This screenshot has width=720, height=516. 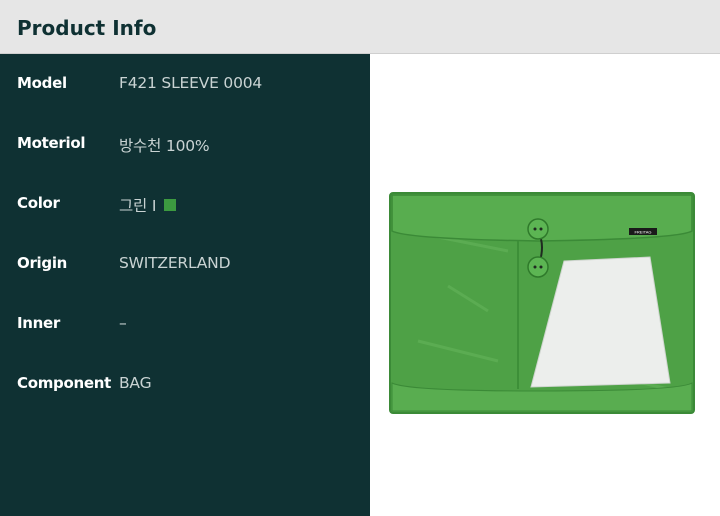 I want to click on spec-label-material: Moteriol, so click(x=51, y=143).